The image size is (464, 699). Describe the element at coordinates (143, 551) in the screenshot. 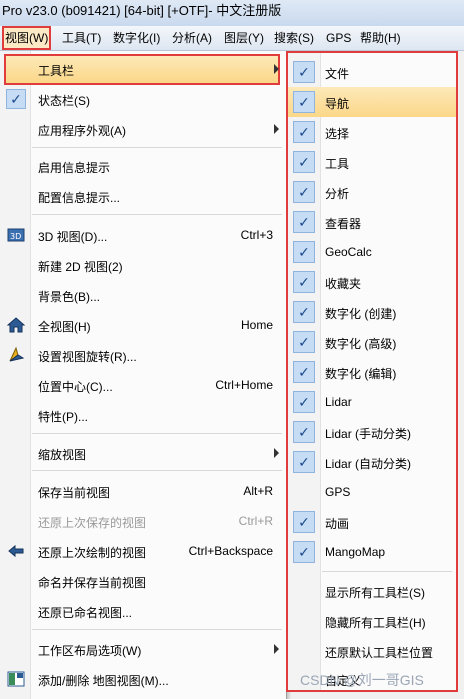

I see `menu-item-restore-drawn-view: 还原上次绘制的视图 Ctrl+Backspace` at that location.